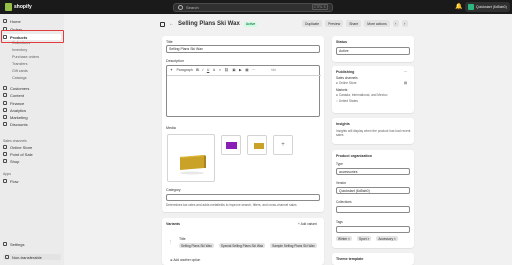 The width and height of the screenshot is (512, 265). Describe the element at coordinates (19, 64) in the screenshot. I see `sidebar-item-transfers: Transfers` at that location.